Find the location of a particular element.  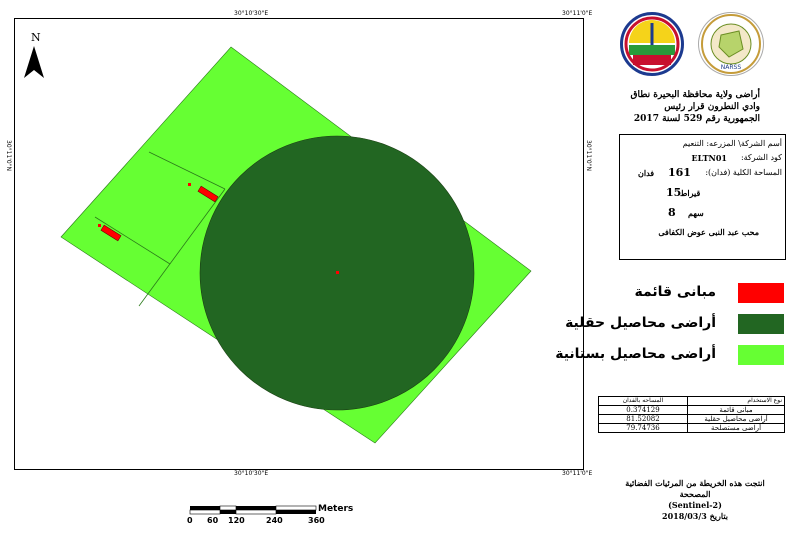

north-arrow-icon is located at coordinates (34, 62).